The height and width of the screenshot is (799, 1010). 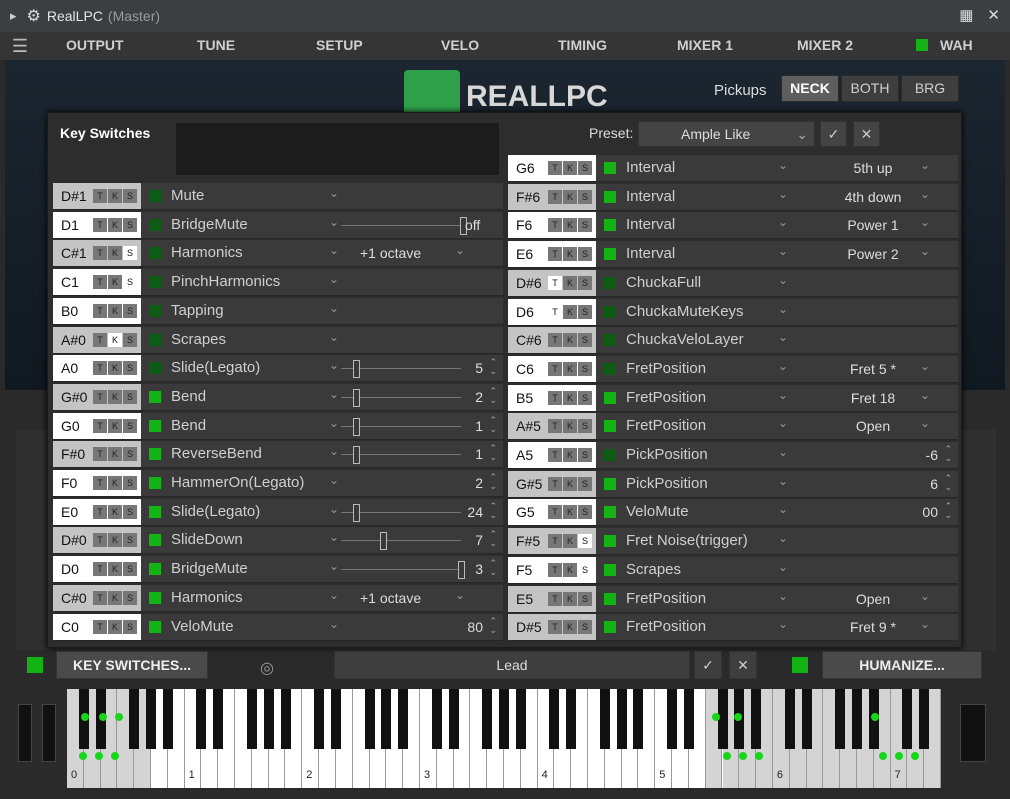 What do you see at coordinates (278, 196) in the screenshot?
I see `left-row: D#1 T K S Mute ⌄` at bounding box center [278, 196].